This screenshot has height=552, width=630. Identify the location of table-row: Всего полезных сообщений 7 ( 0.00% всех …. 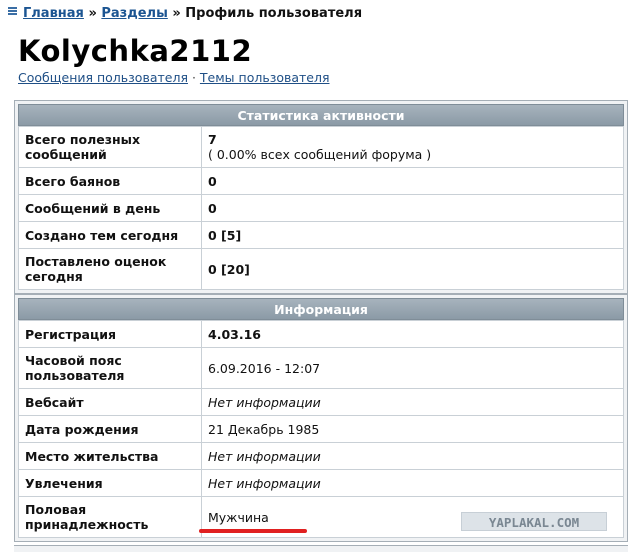
(321, 147).